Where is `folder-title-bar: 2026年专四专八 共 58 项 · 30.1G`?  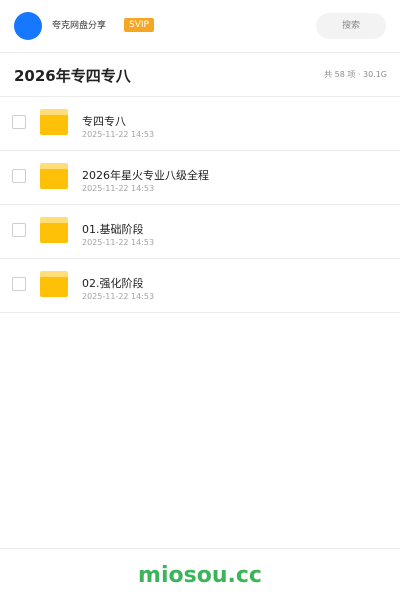
folder-title-bar: 2026年专四专八 共 58 项 · 30.1G is located at coordinates (200, 75).